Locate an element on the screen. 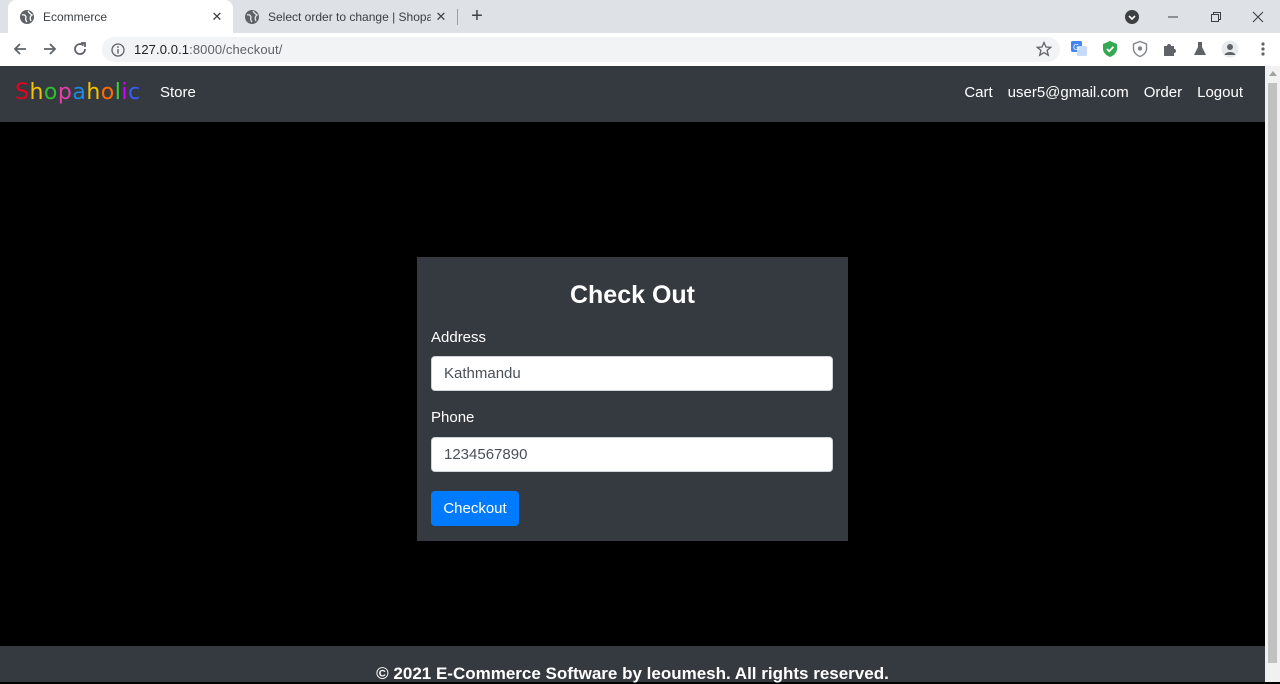  nav-user-email: user5@gmail.com is located at coordinates (1068, 92).